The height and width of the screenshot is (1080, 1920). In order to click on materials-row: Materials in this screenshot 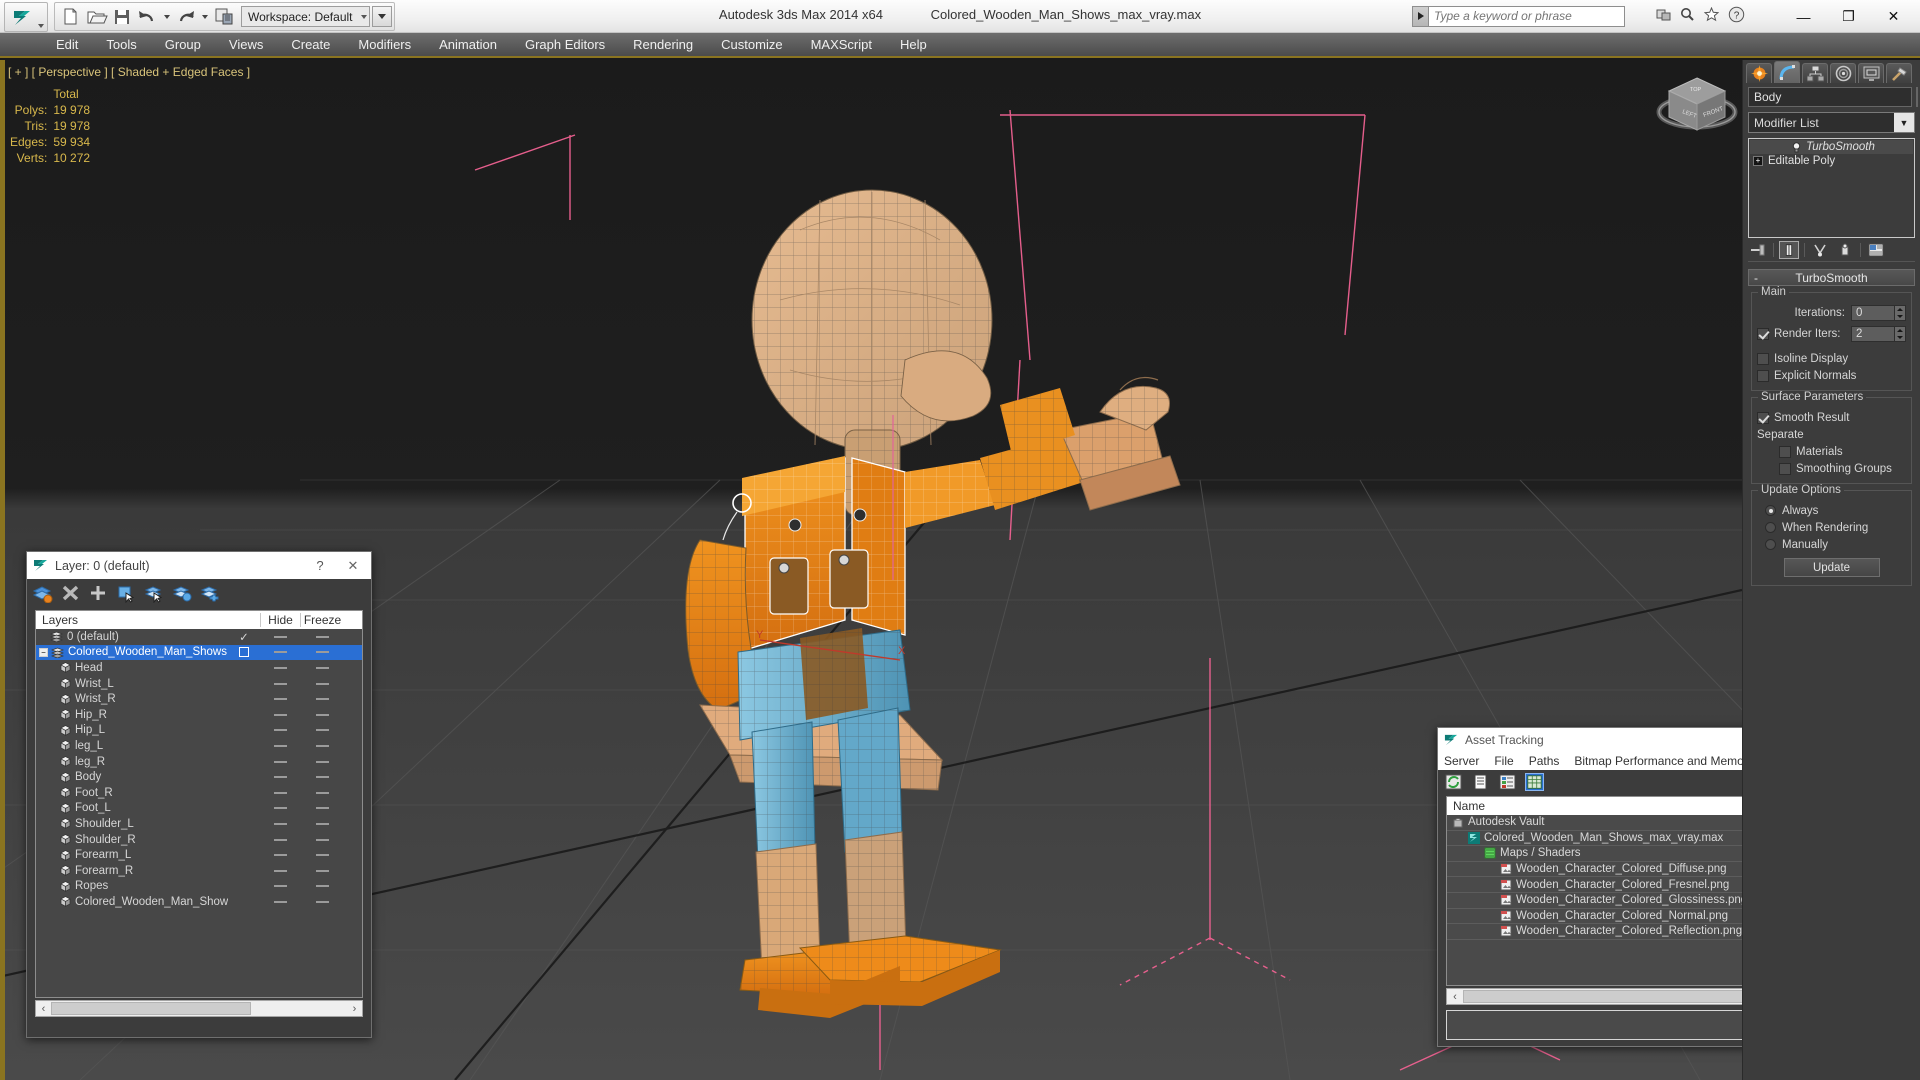, I will do `click(1831, 451)`.